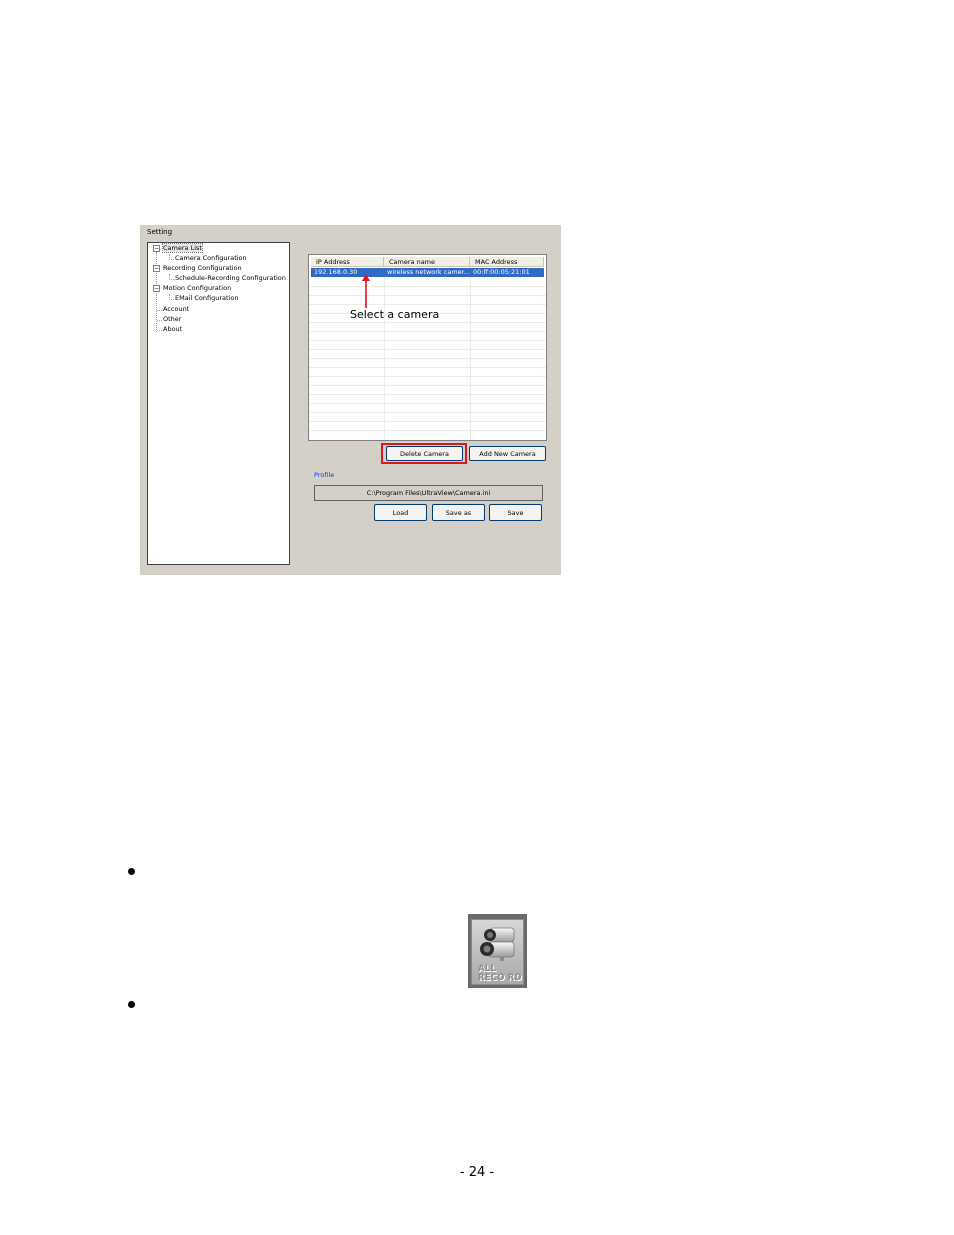 The width and height of the screenshot is (954, 1235). What do you see at coordinates (366, 291) in the screenshot?
I see `red-arrow-icon` at bounding box center [366, 291].